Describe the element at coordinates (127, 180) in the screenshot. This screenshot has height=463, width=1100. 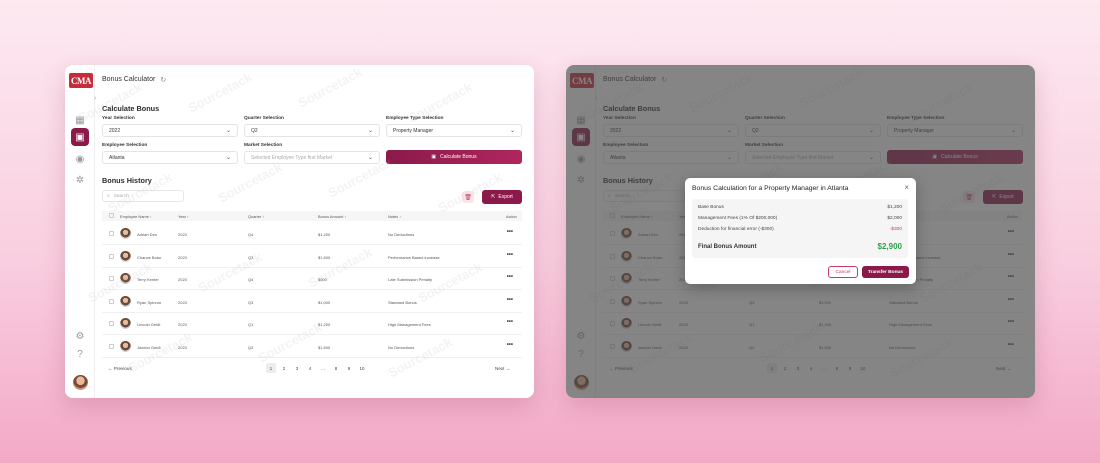
I see `bonus-history-heading: Bonus History` at that location.